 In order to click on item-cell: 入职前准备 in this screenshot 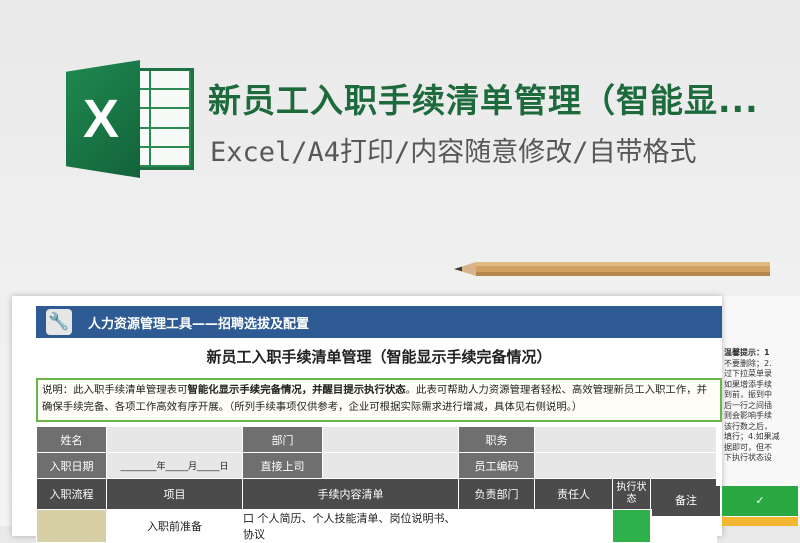, I will do `click(174, 526)`.